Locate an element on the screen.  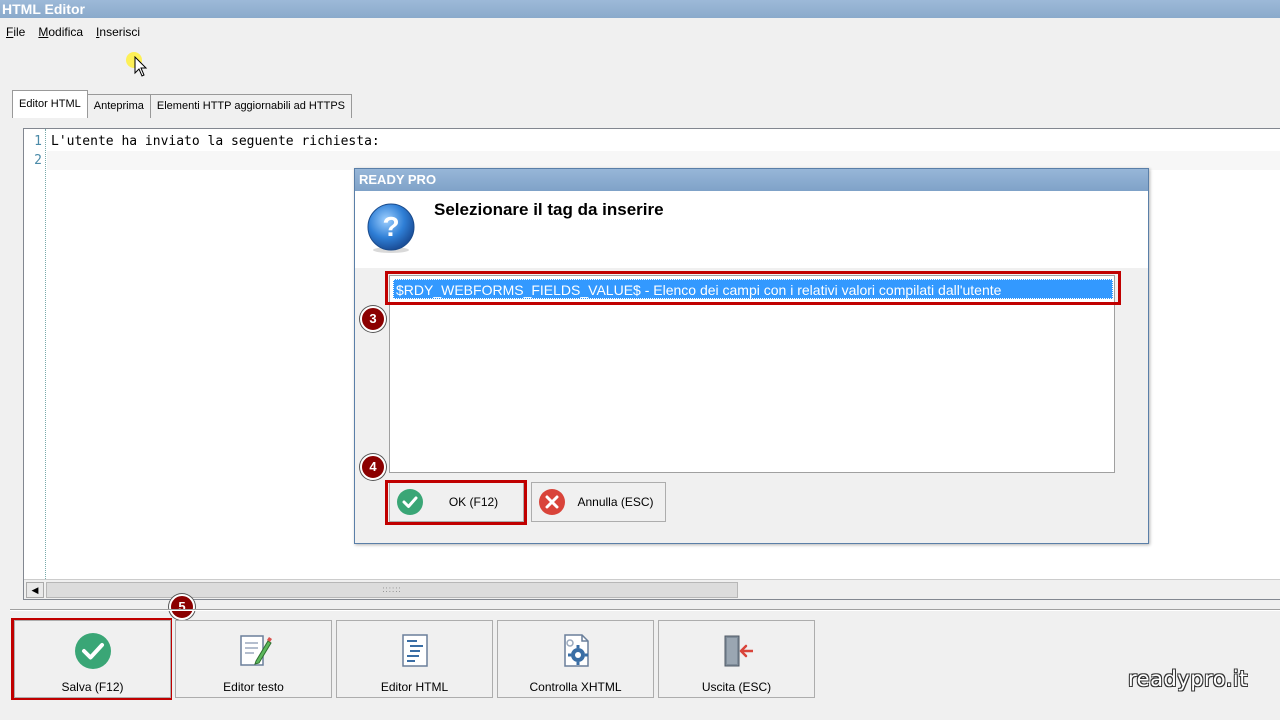
exit-button: Uscita (ESC) is located at coordinates (736, 659).